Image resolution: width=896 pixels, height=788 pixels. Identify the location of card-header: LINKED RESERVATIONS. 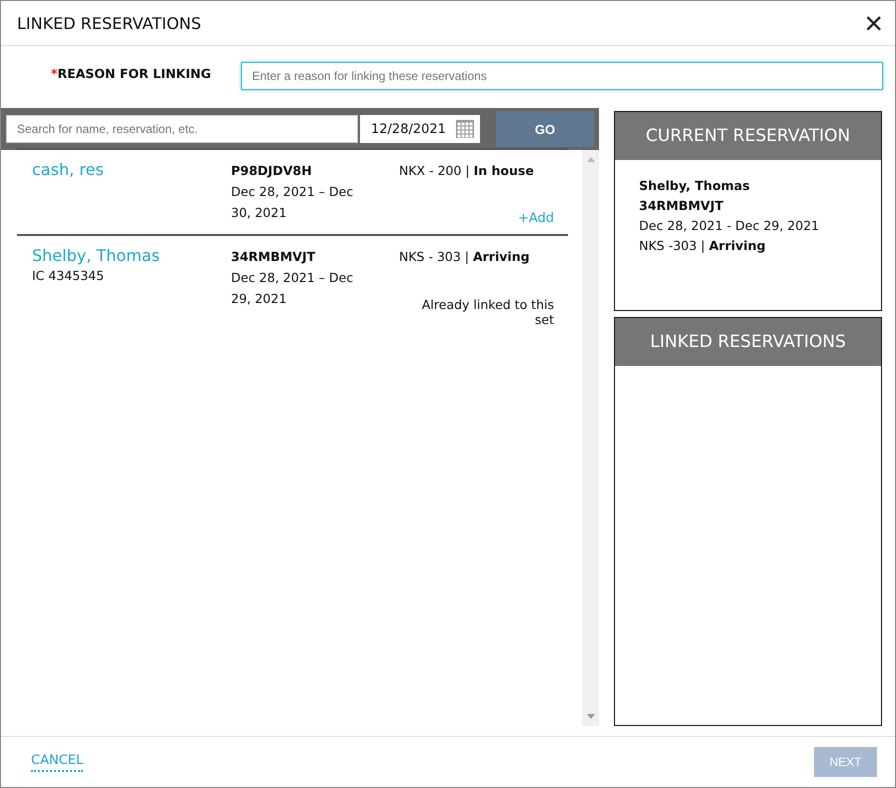
(748, 342).